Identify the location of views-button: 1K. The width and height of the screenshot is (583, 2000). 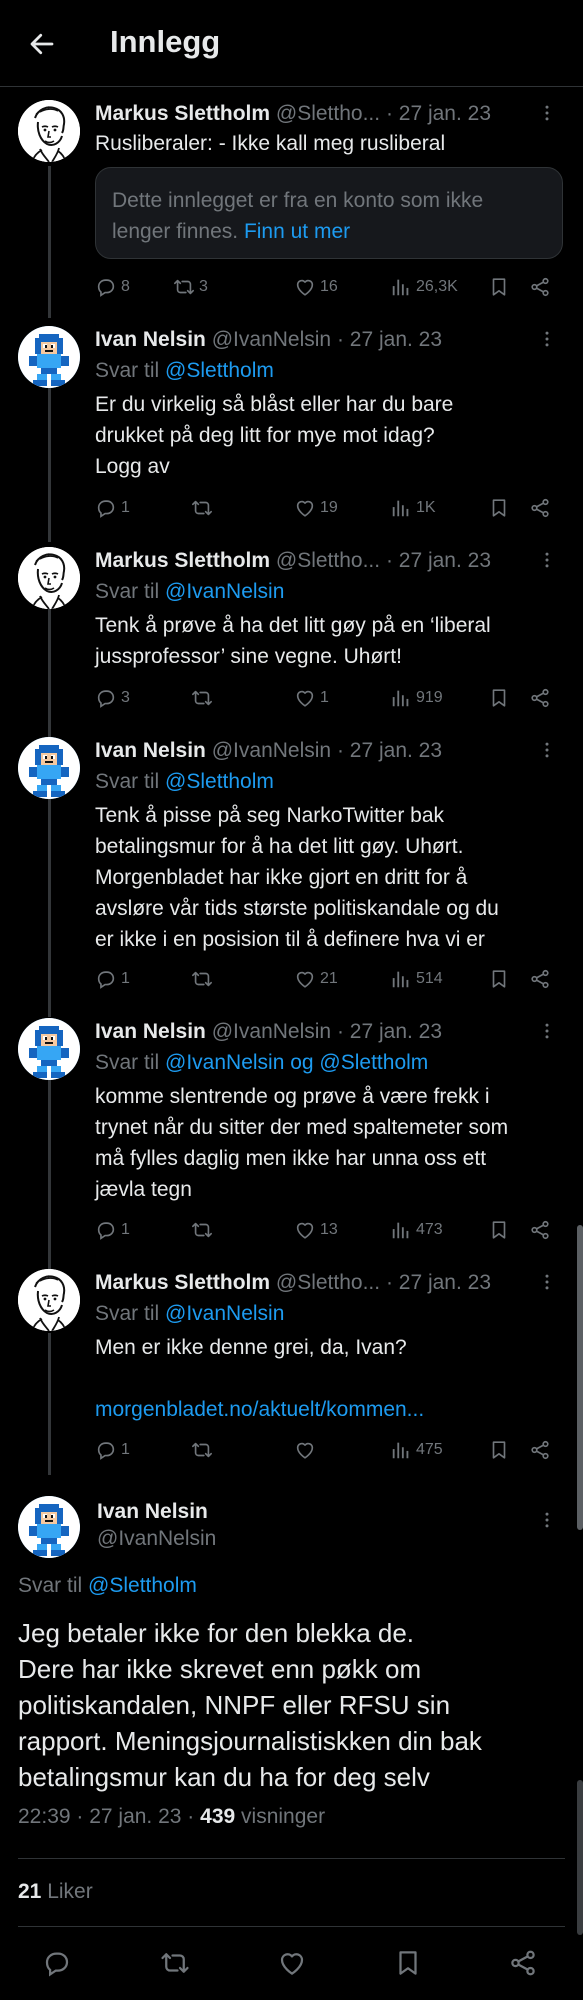
(413, 508).